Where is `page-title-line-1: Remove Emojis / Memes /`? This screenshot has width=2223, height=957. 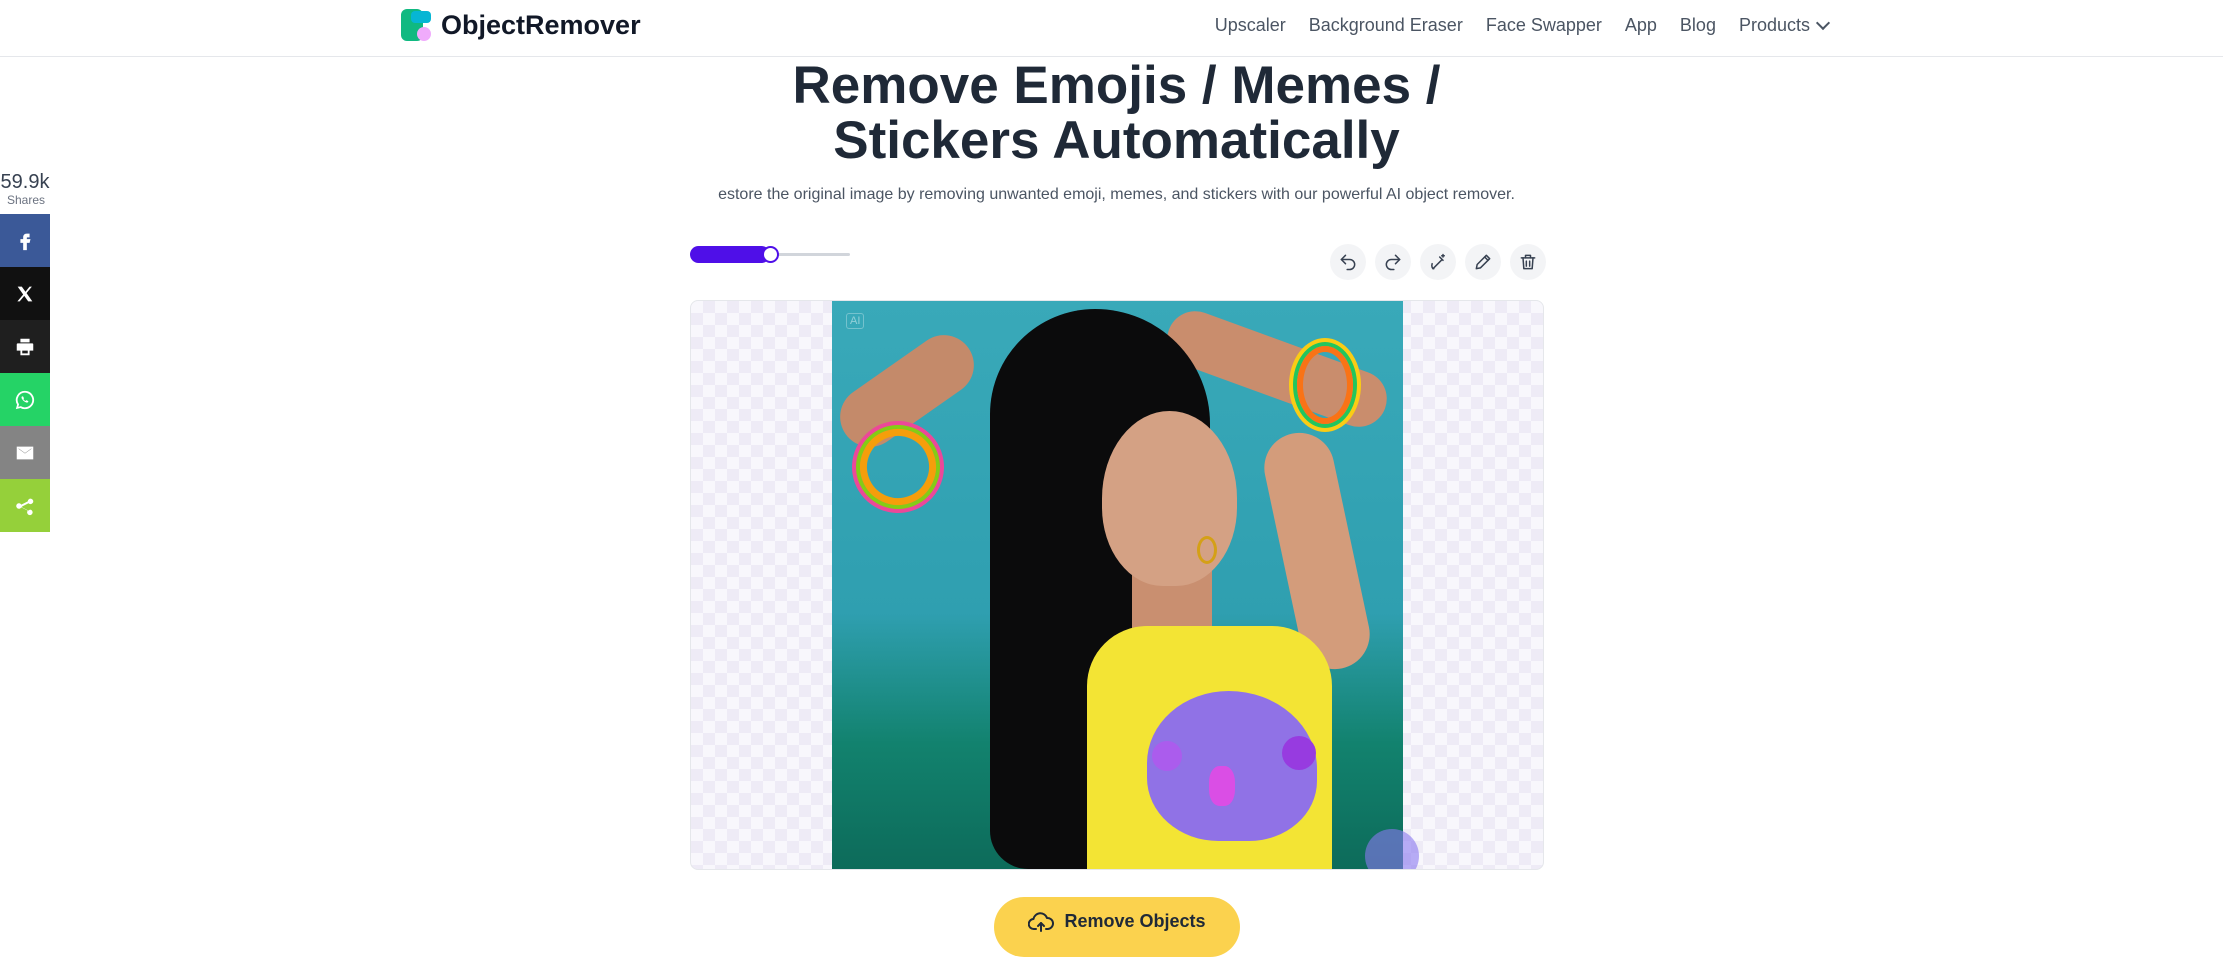 page-title-line-1: Remove Emojis / Memes / is located at coordinates (1116, 85).